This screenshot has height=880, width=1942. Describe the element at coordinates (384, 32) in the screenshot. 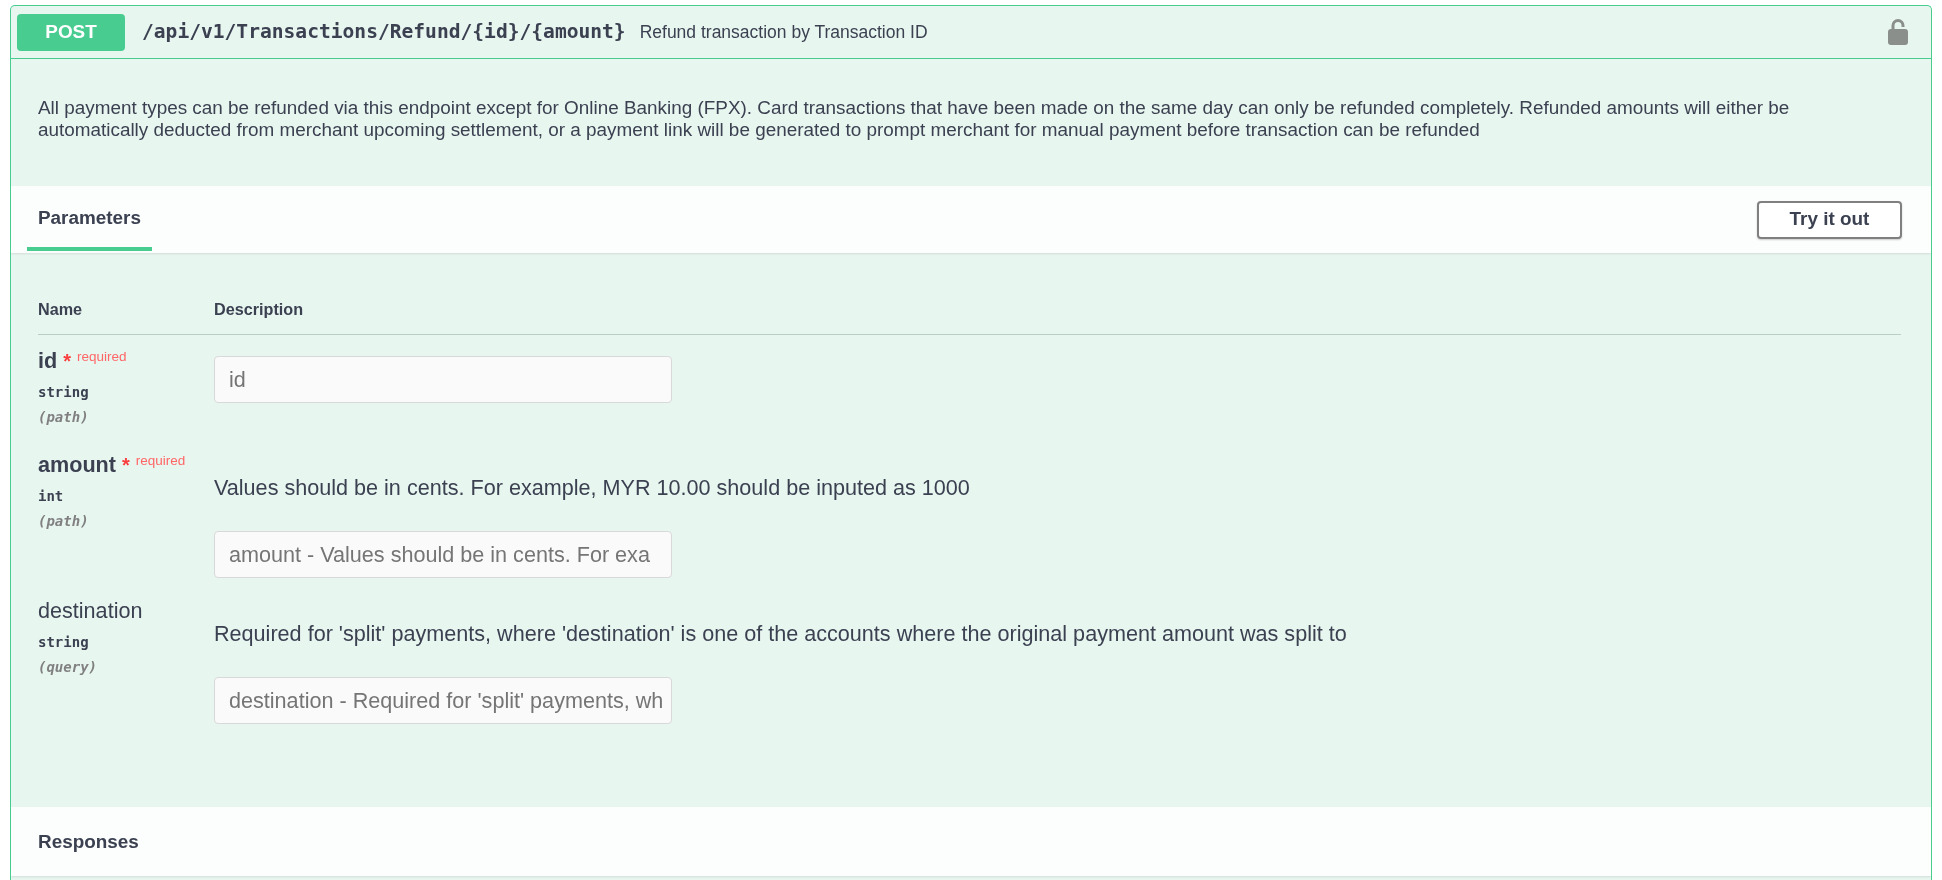

I see `endpoint-path: /api/v1/Transactions/Refund/{id}/{amount}` at that location.